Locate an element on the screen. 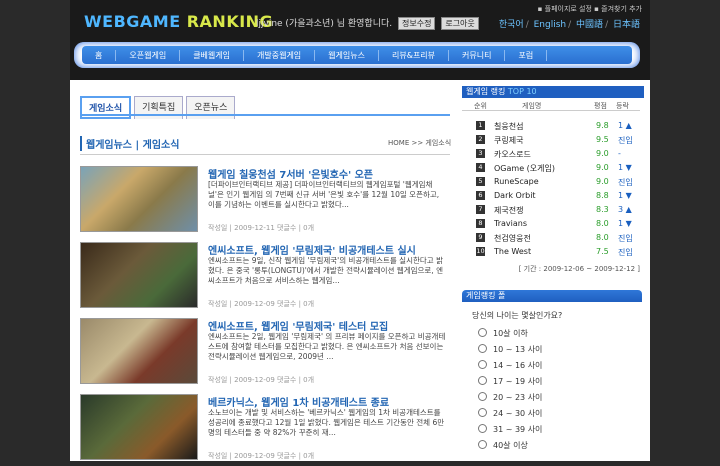 This screenshot has width=720, height=466. ranking-row: 1 칠웅천섬 9.8 1 ▲ is located at coordinates (551, 126).